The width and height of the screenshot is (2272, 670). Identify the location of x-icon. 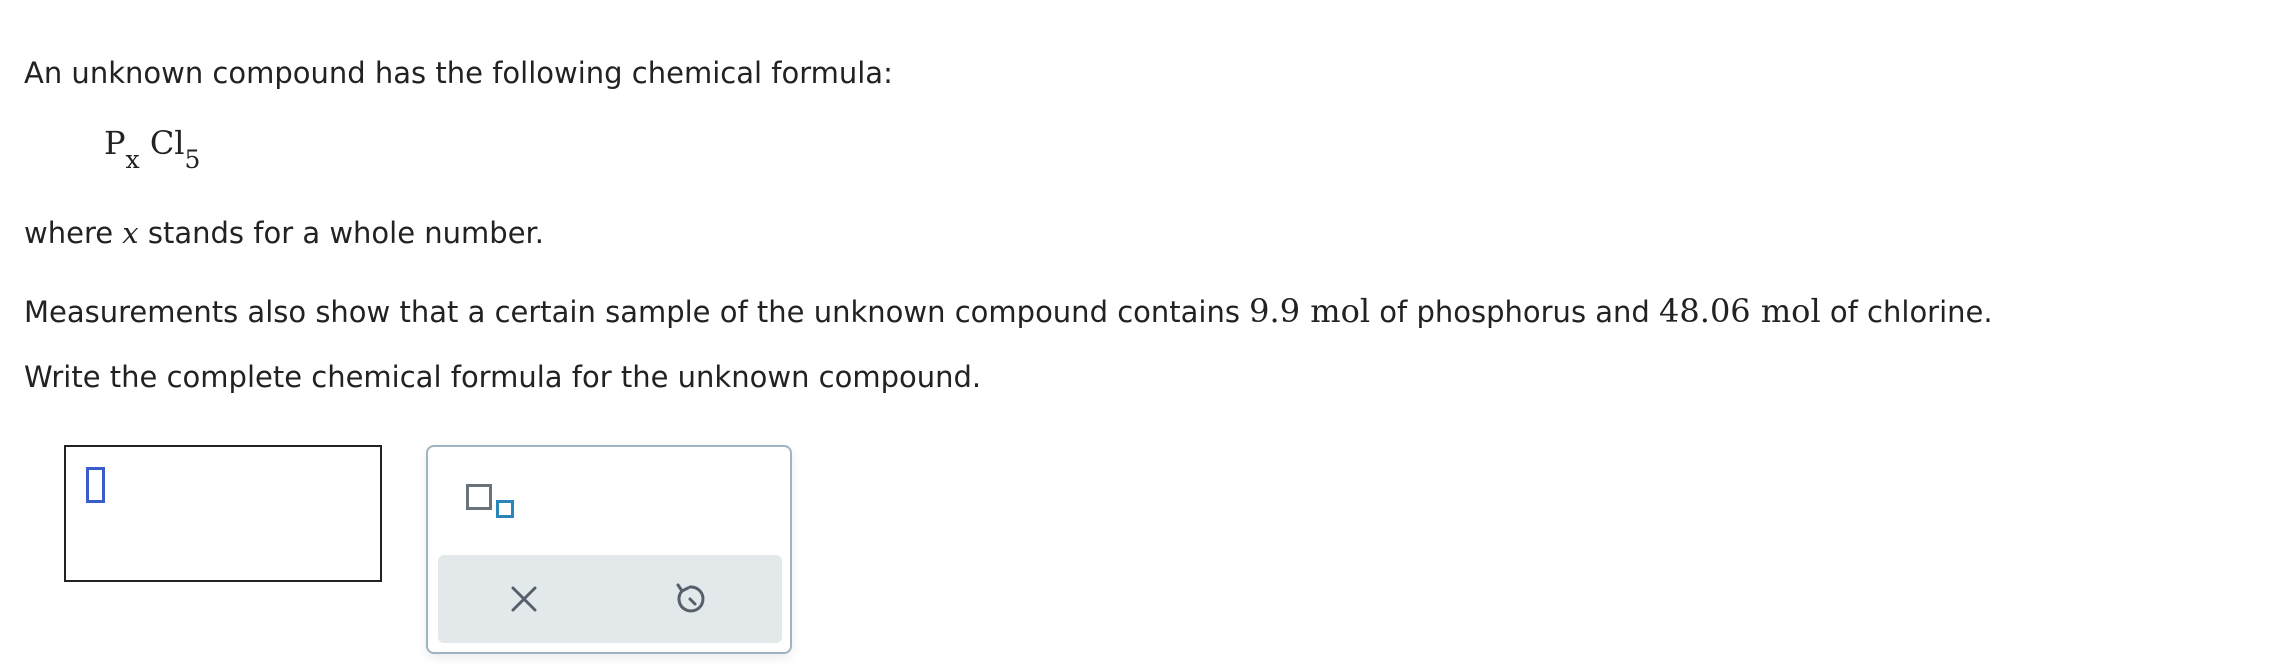
(524, 599).